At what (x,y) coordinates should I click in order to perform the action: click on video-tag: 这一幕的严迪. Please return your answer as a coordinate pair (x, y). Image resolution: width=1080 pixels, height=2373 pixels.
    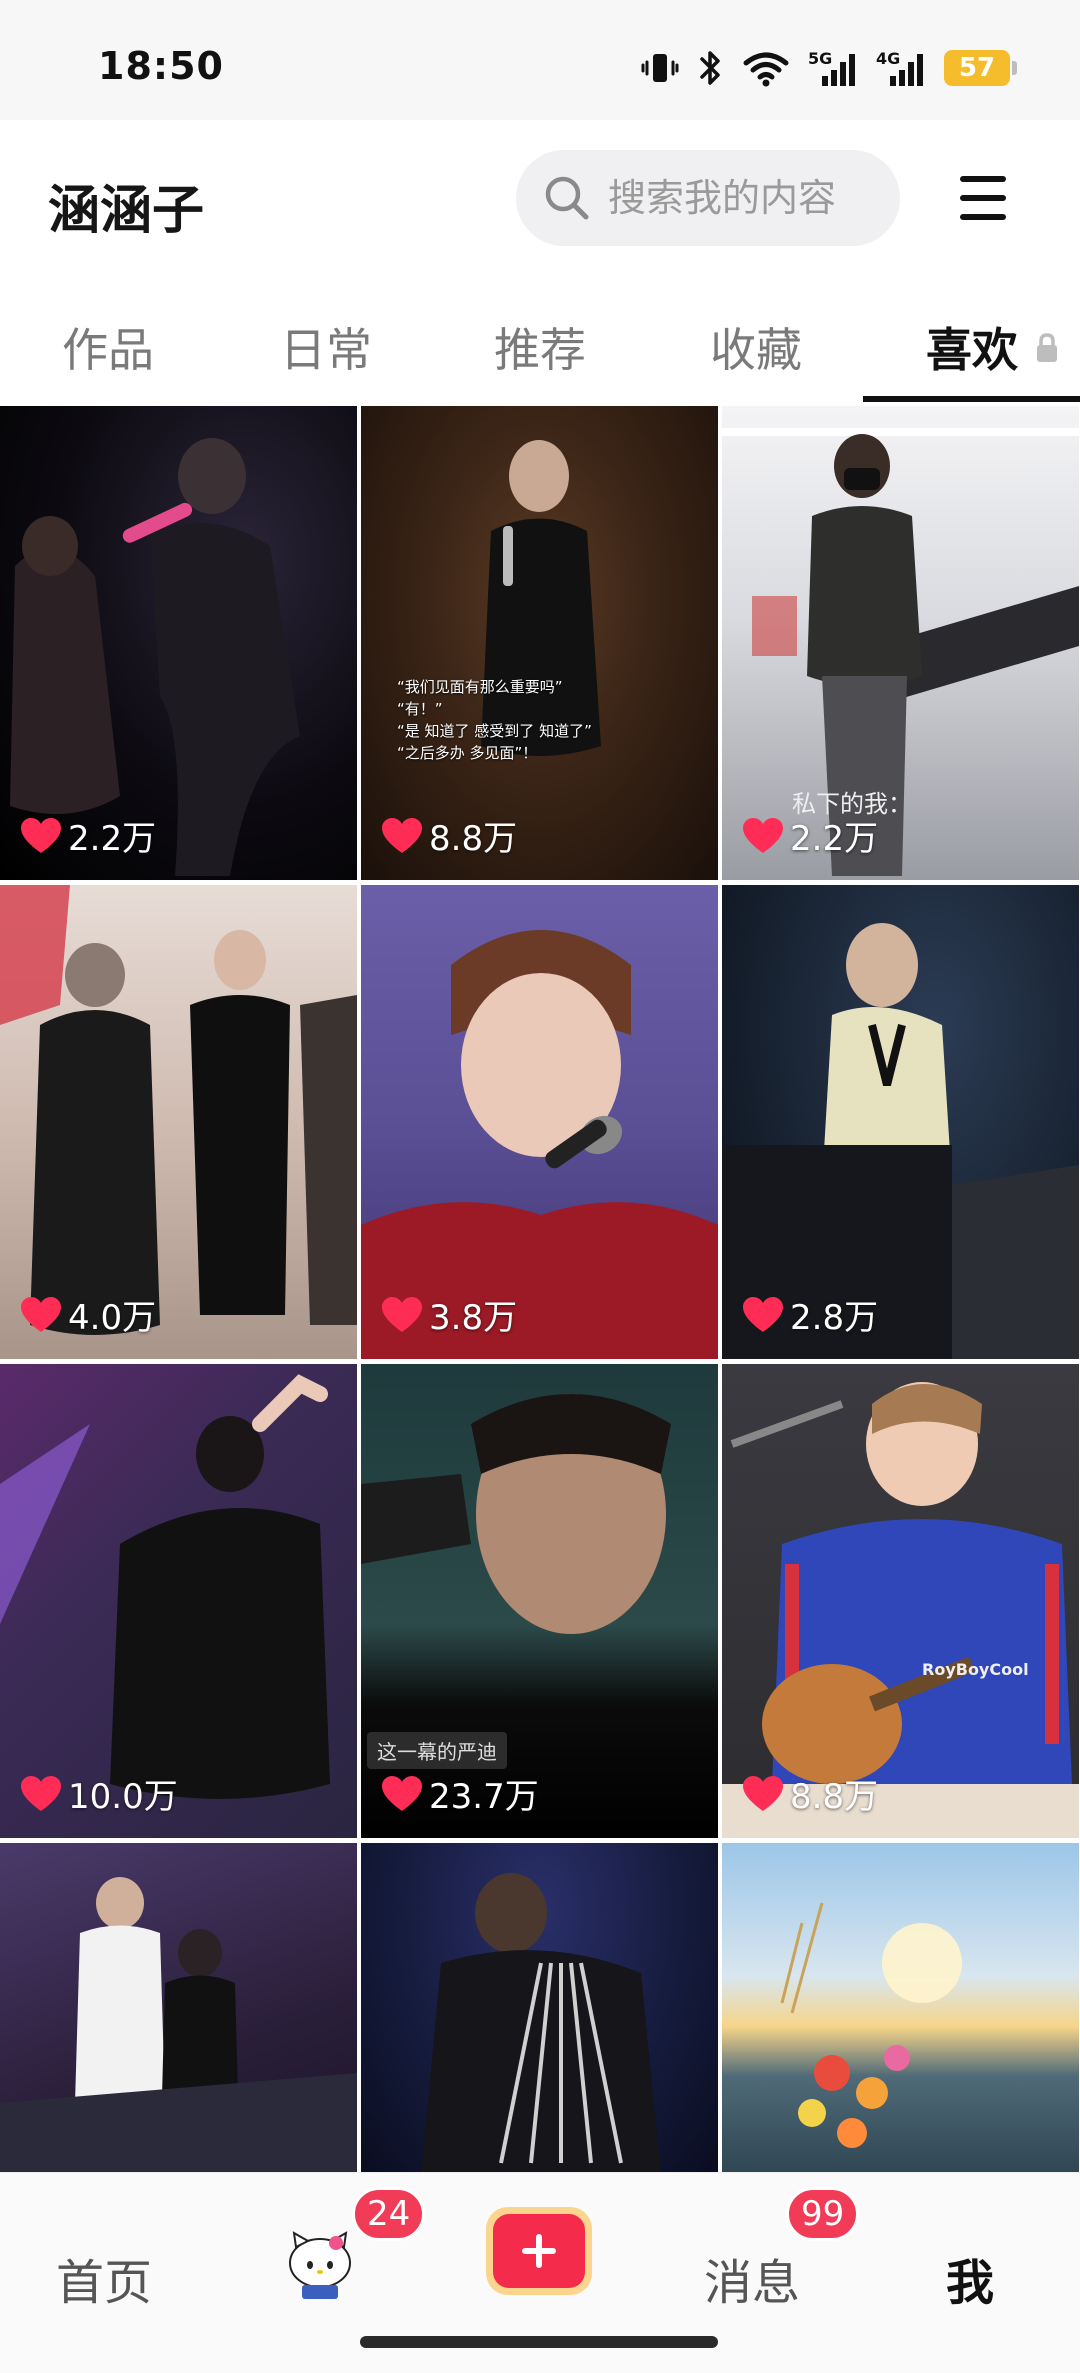
    Looking at the image, I should click on (437, 1750).